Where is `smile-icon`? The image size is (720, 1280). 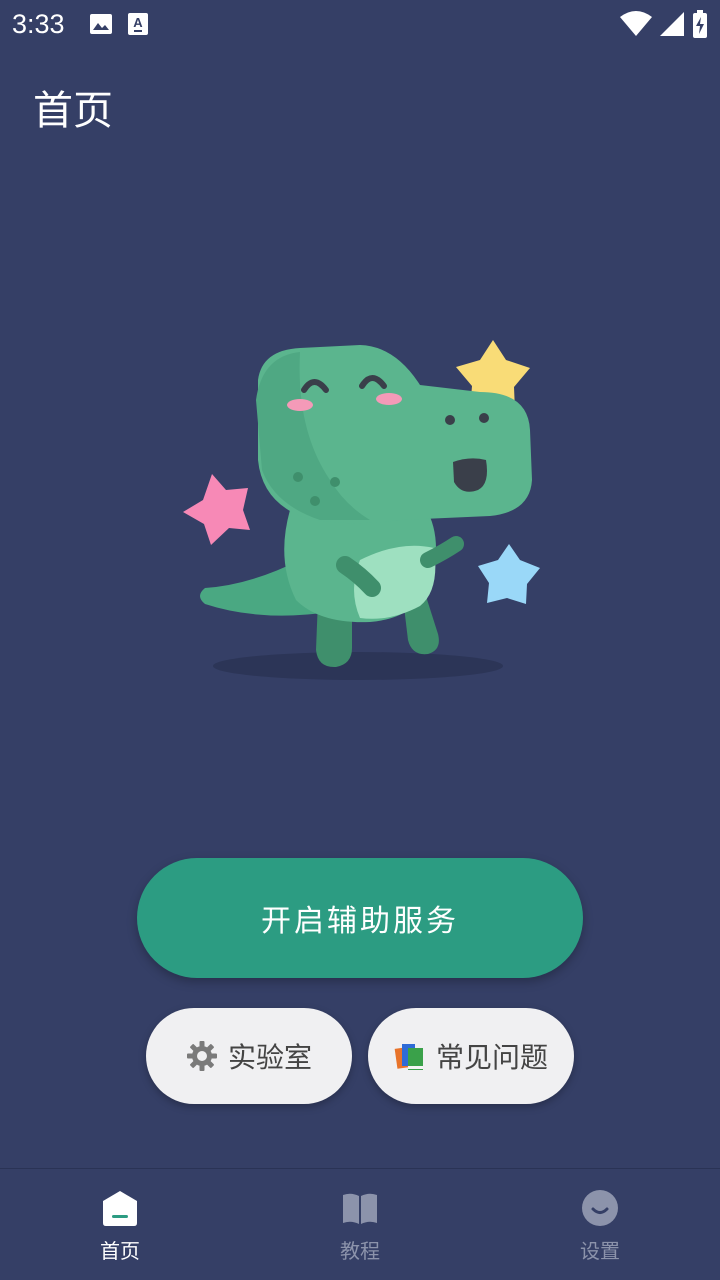 smile-icon is located at coordinates (600, 1208).